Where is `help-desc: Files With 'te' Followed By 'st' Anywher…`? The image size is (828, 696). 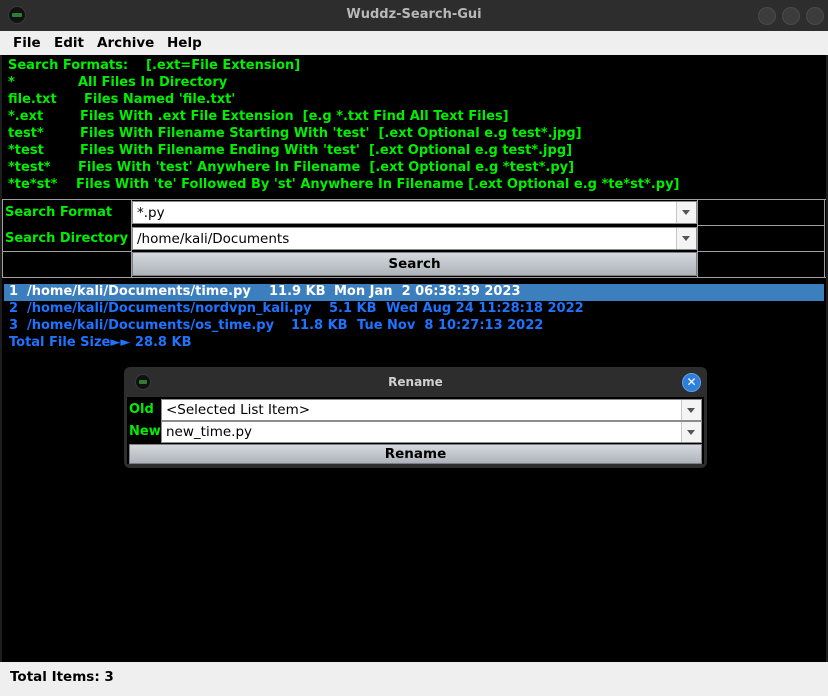 help-desc: Files With 'te' Followed By 'st' Anywher… is located at coordinates (378, 184).